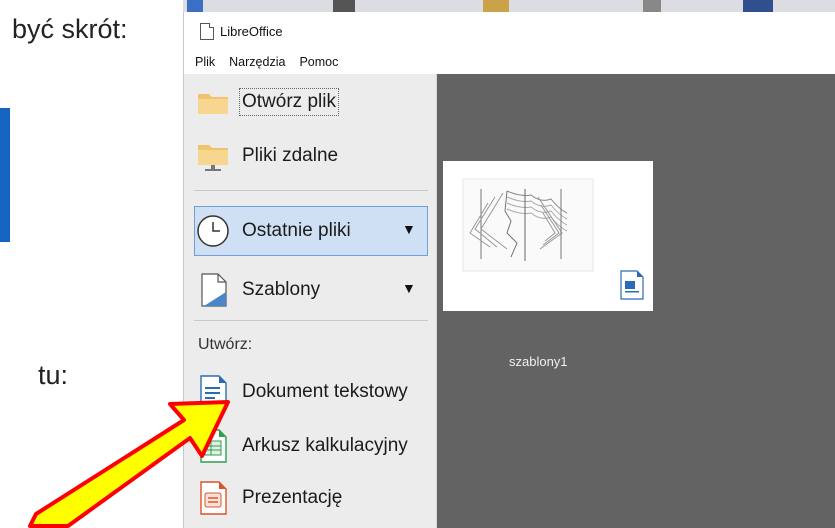 The image size is (835, 528). I want to click on menu-bar: Plik Narzędzia Pomoc, so click(509, 62).